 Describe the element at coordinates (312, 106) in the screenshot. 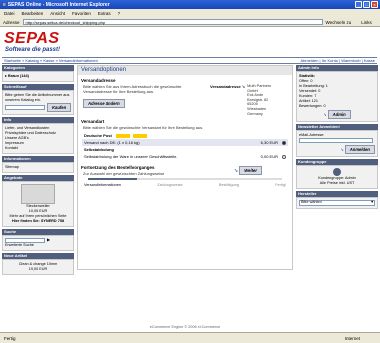

I see `stat-line: Bewertungen: 0` at that location.